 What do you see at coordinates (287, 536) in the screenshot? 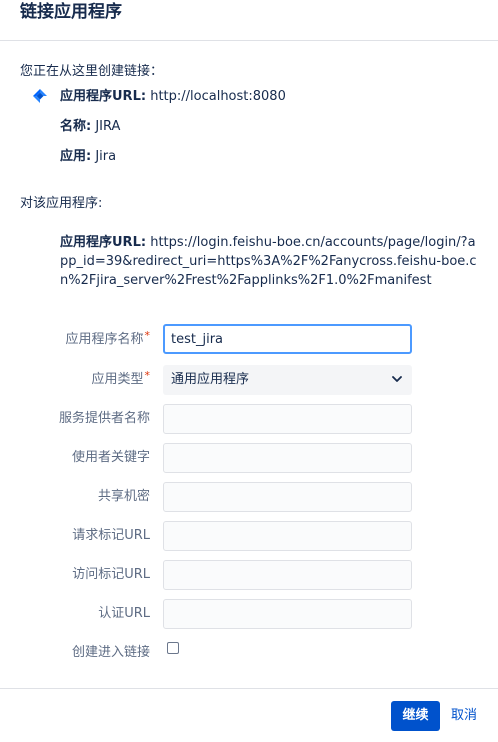
I see `request-token-url-input` at bounding box center [287, 536].